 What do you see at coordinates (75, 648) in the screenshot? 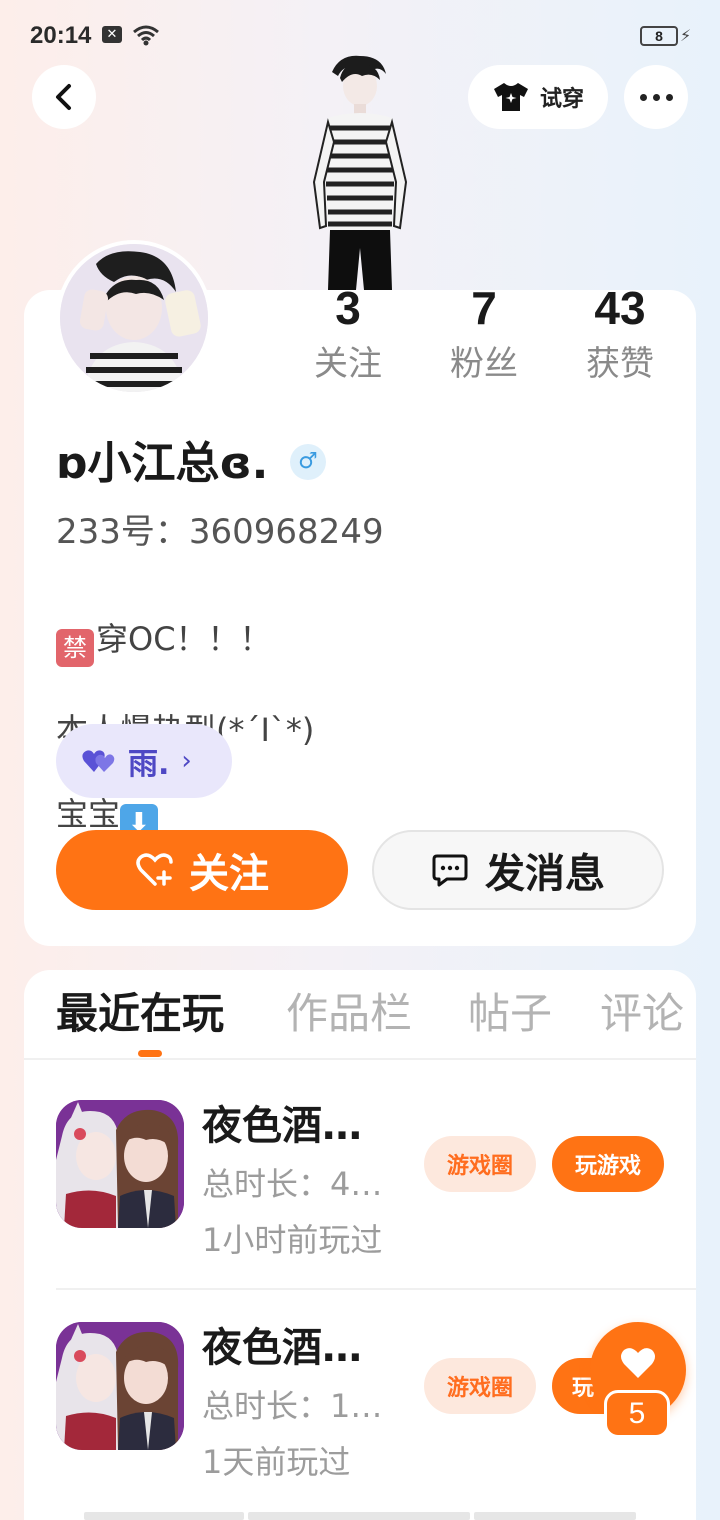
I see `ban-emoji-icon: 禁` at bounding box center [75, 648].